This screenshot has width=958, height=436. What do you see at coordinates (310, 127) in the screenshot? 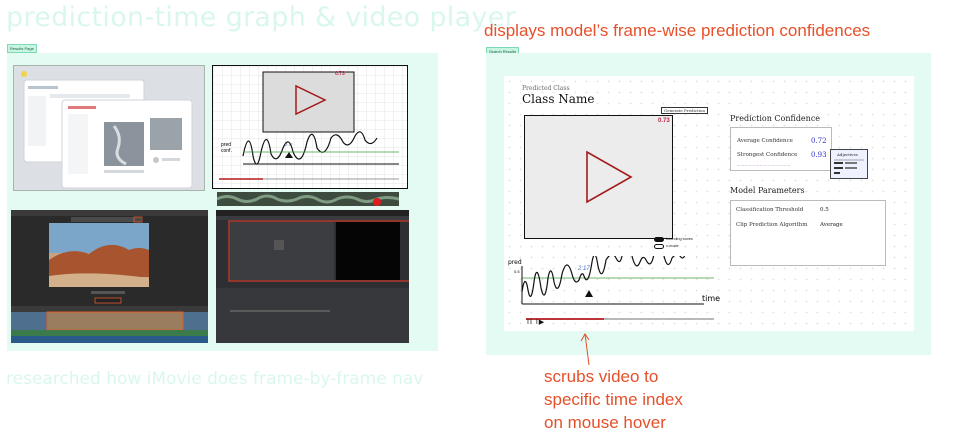
I see `sketch-wireframe: 0.73 pred conf. 2:17` at bounding box center [310, 127].